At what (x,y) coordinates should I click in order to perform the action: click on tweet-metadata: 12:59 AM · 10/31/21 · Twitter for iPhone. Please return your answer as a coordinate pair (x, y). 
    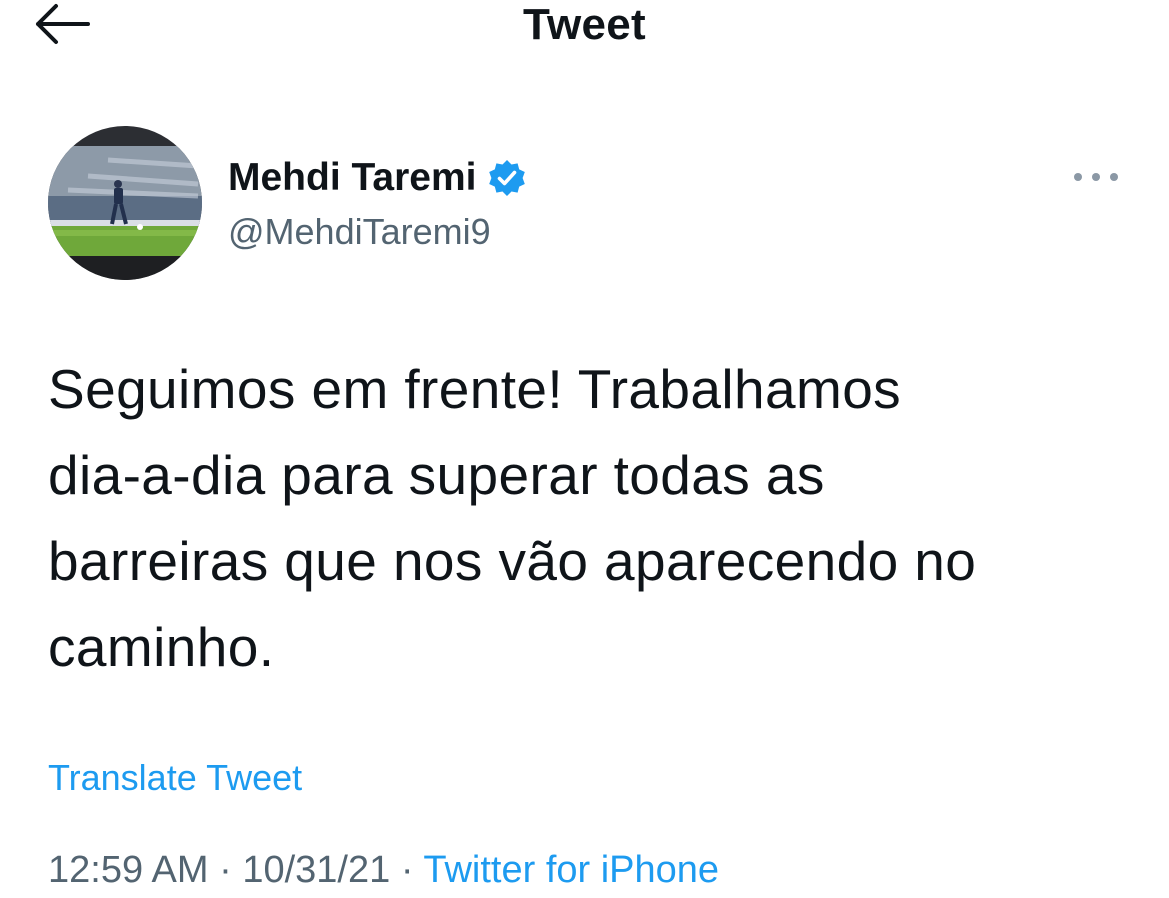
    Looking at the image, I should click on (383, 870).